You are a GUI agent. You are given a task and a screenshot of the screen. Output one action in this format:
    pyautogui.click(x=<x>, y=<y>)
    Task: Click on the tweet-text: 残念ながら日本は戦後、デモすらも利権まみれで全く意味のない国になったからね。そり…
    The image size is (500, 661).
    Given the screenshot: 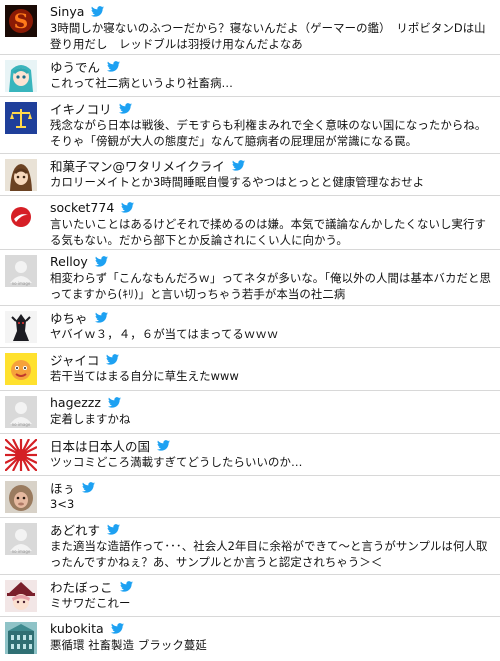 What is the action you would take?
    pyautogui.click(x=268, y=133)
    